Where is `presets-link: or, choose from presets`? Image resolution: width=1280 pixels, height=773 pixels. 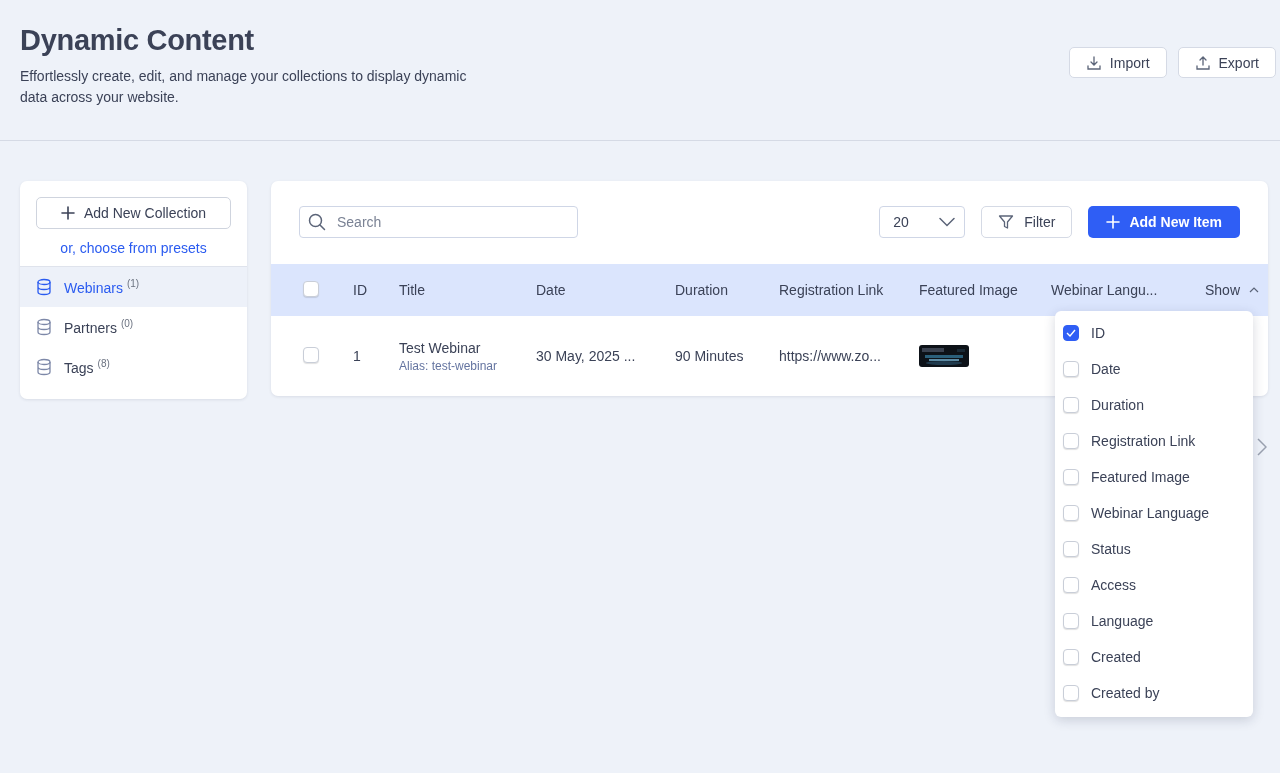
presets-link: or, choose from presets is located at coordinates (133, 248).